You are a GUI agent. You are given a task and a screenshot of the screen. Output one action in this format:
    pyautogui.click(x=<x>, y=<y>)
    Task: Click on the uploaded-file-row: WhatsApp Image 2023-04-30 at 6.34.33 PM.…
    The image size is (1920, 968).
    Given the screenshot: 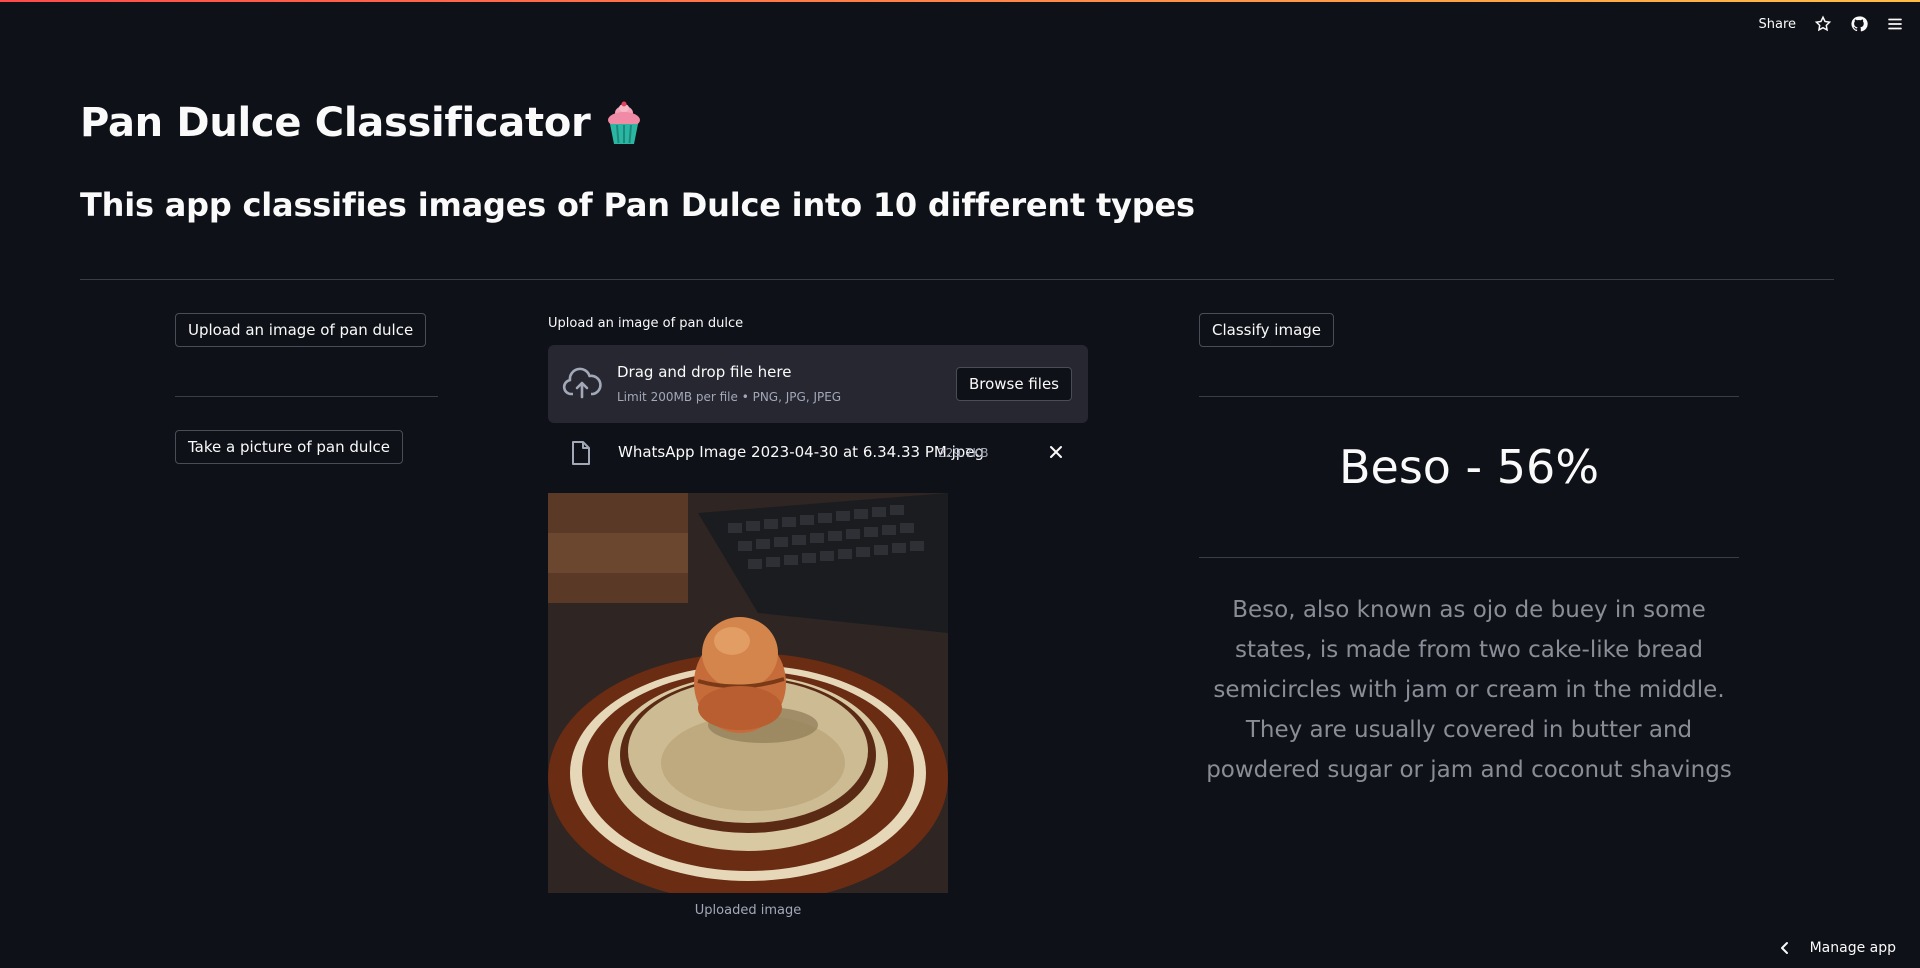 What is the action you would take?
    pyautogui.click(x=818, y=453)
    